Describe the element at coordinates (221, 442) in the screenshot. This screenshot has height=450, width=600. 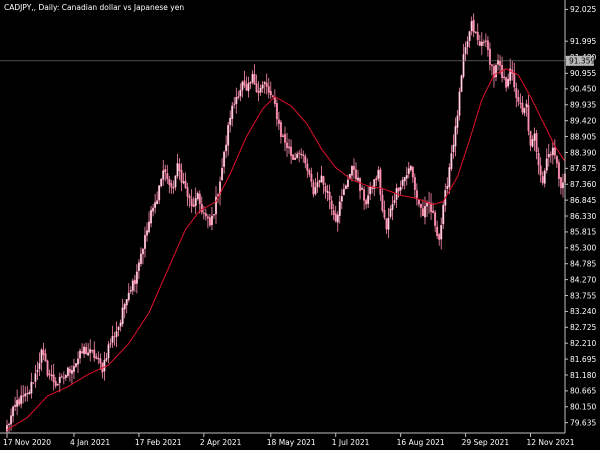
I see `x-tick-label: 2 Apr 2021` at that location.